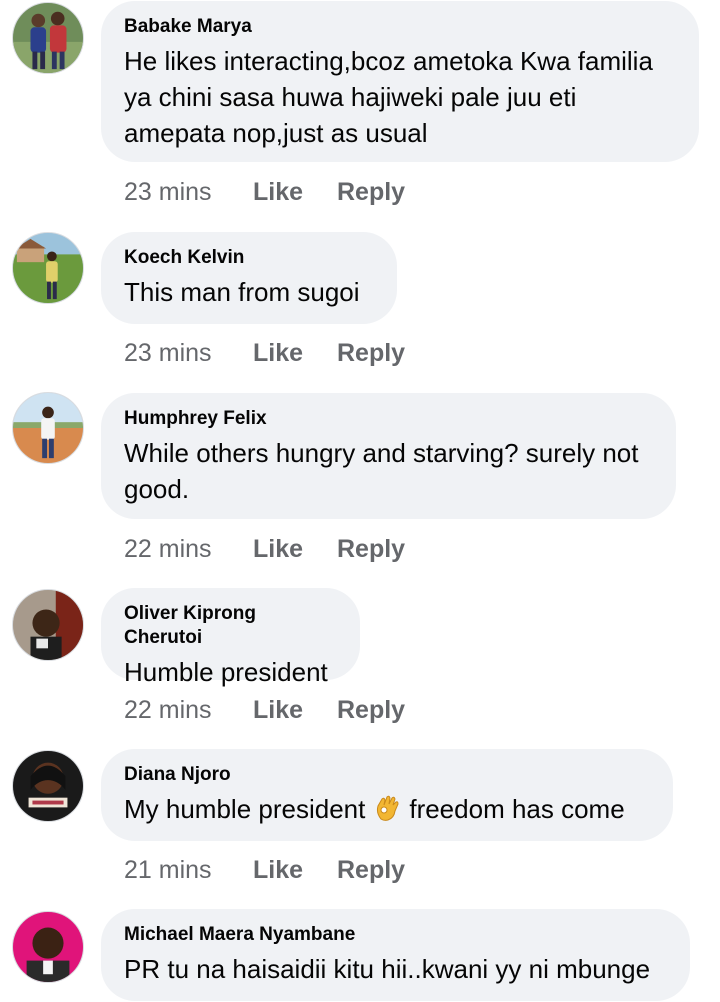 The width and height of the screenshot is (720, 1002). What do you see at coordinates (188, 870) in the screenshot?
I see `comment-timestamp: 21 mins` at bounding box center [188, 870].